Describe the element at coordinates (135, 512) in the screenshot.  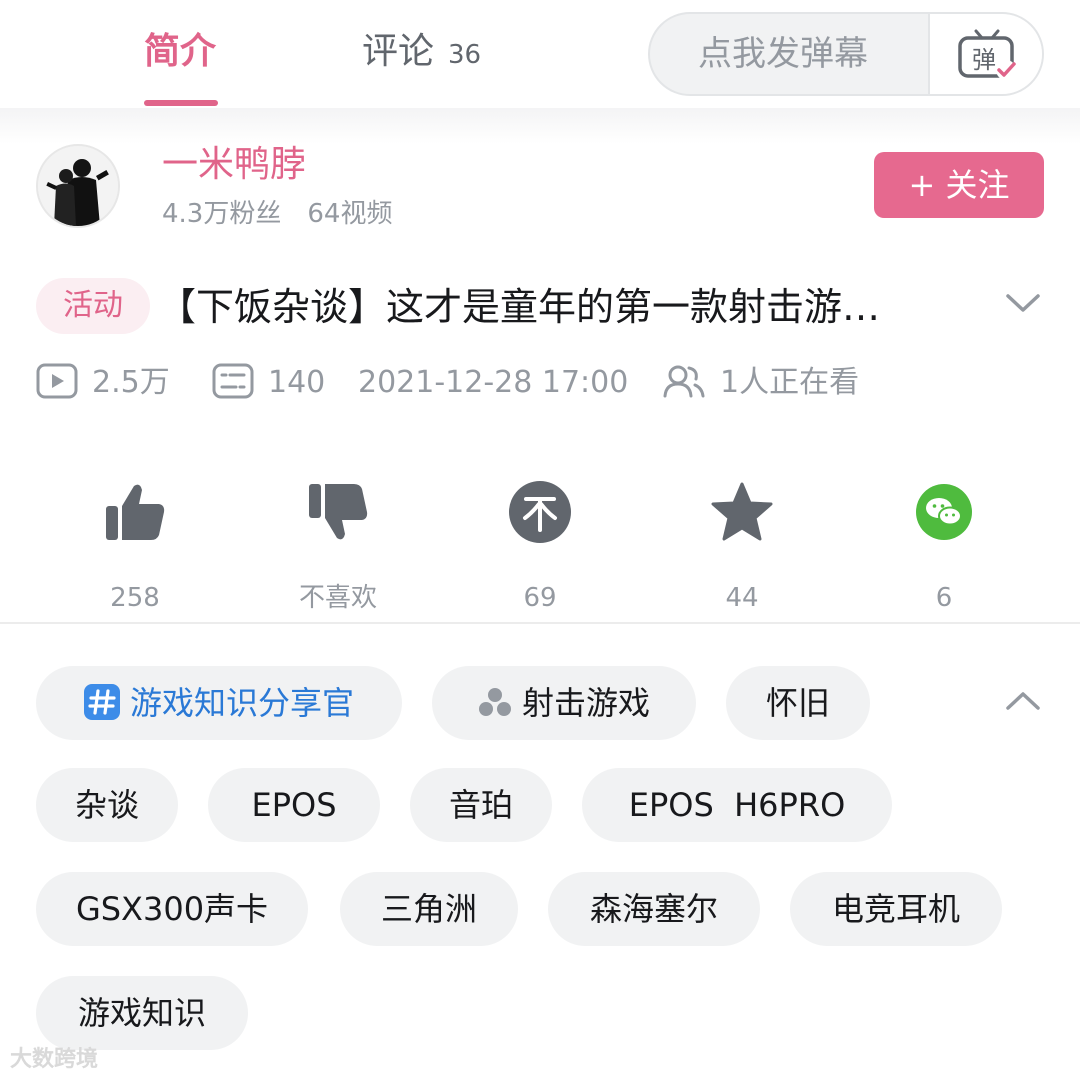
I see `thumbs-up-icon` at that location.